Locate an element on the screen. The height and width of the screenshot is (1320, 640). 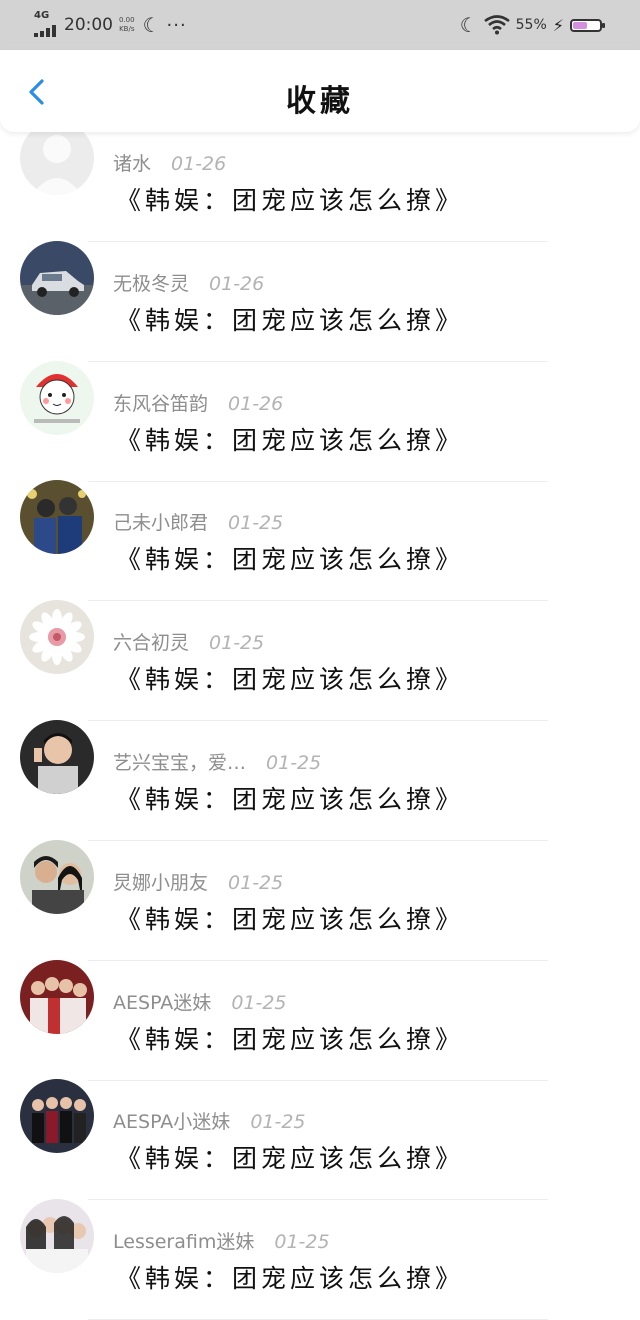
item-meta: Lesserafim迷妹 01-25 is located at coordinates (221, 1240).